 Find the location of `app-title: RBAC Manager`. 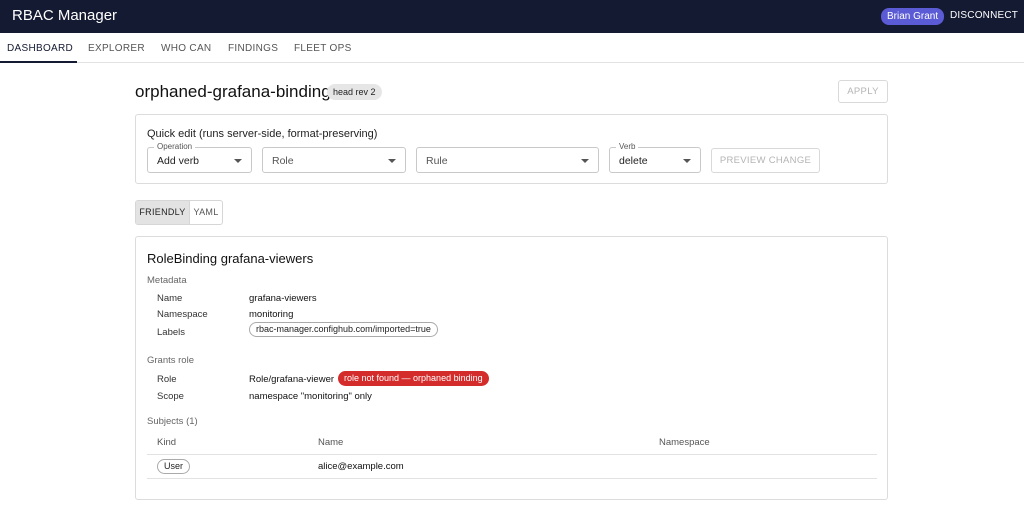

app-title: RBAC Manager is located at coordinates (65, 15).